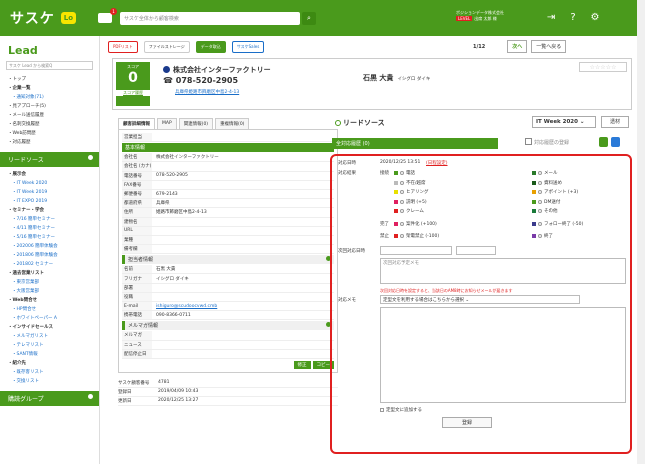 Image resolution: width=645 pixels, height=464 pixels. What do you see at coordinates (410, 183) in the screenshot?
I see `result-option: 不在/越席` at bounding box center [410, 183].